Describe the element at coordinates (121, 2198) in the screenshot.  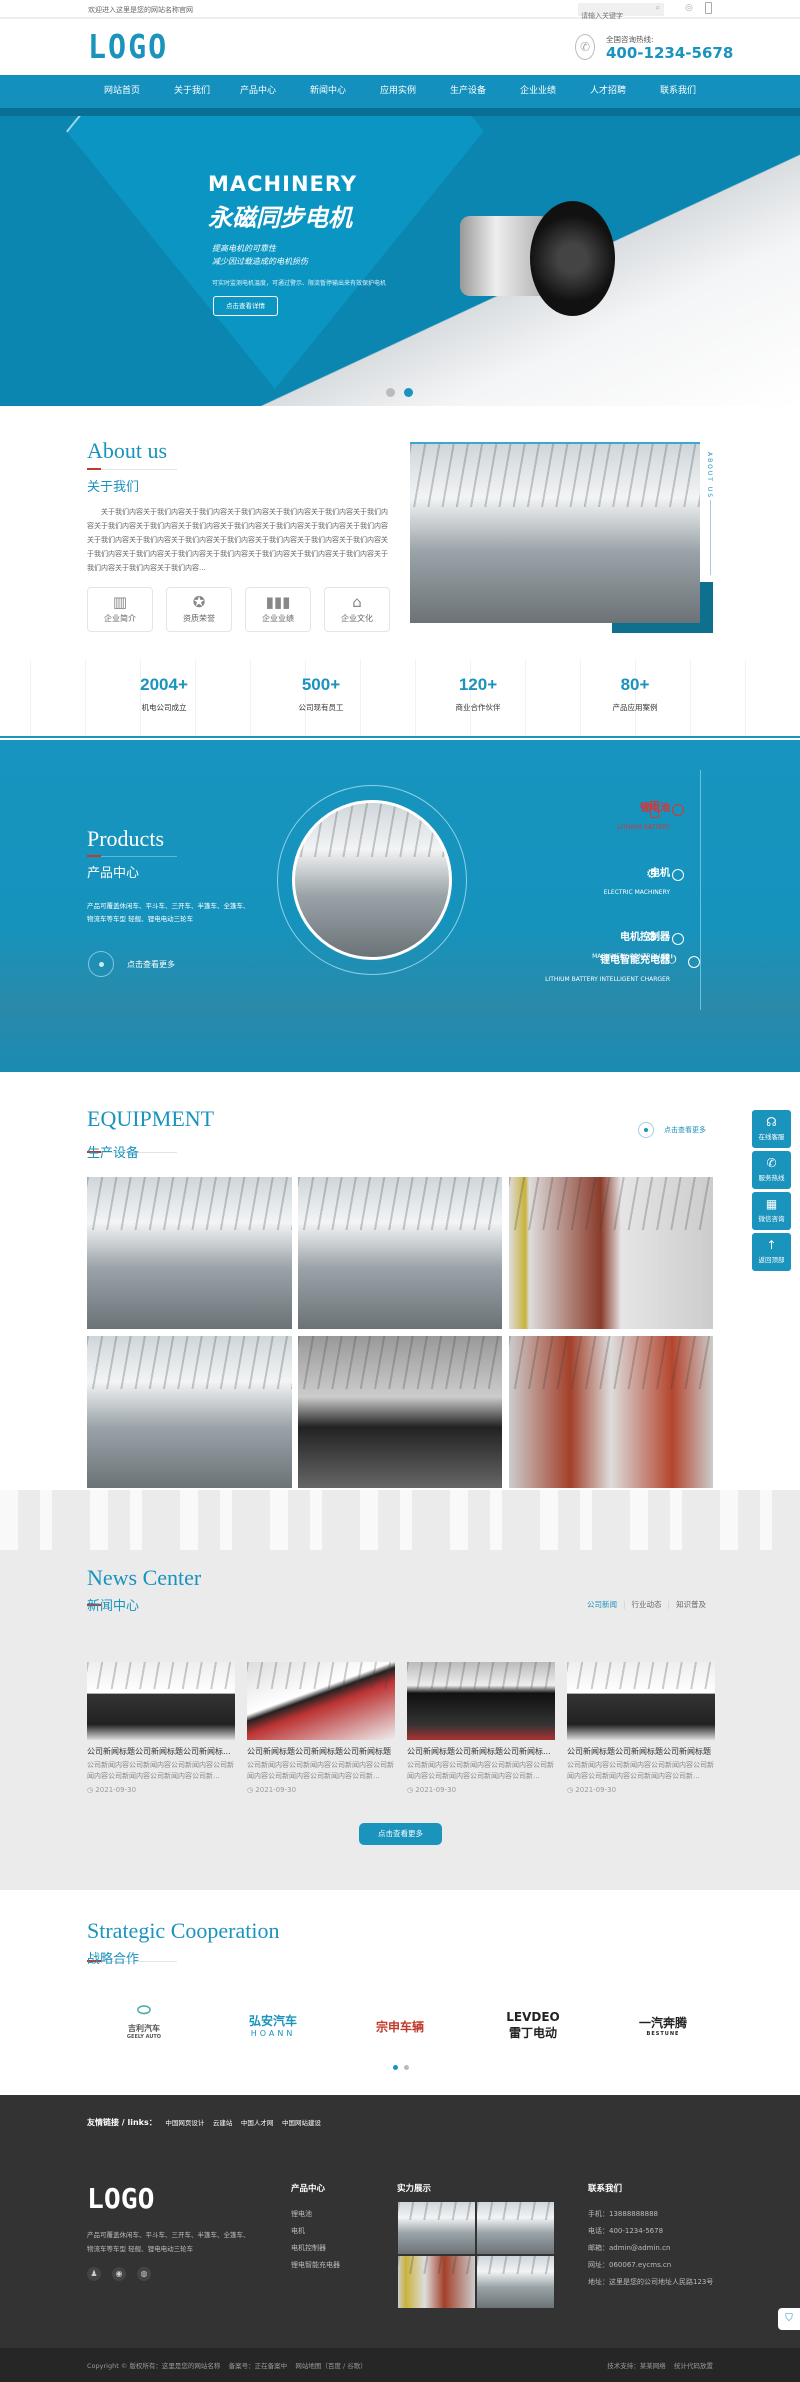
I see `footer-logo: LOGO` at that location.